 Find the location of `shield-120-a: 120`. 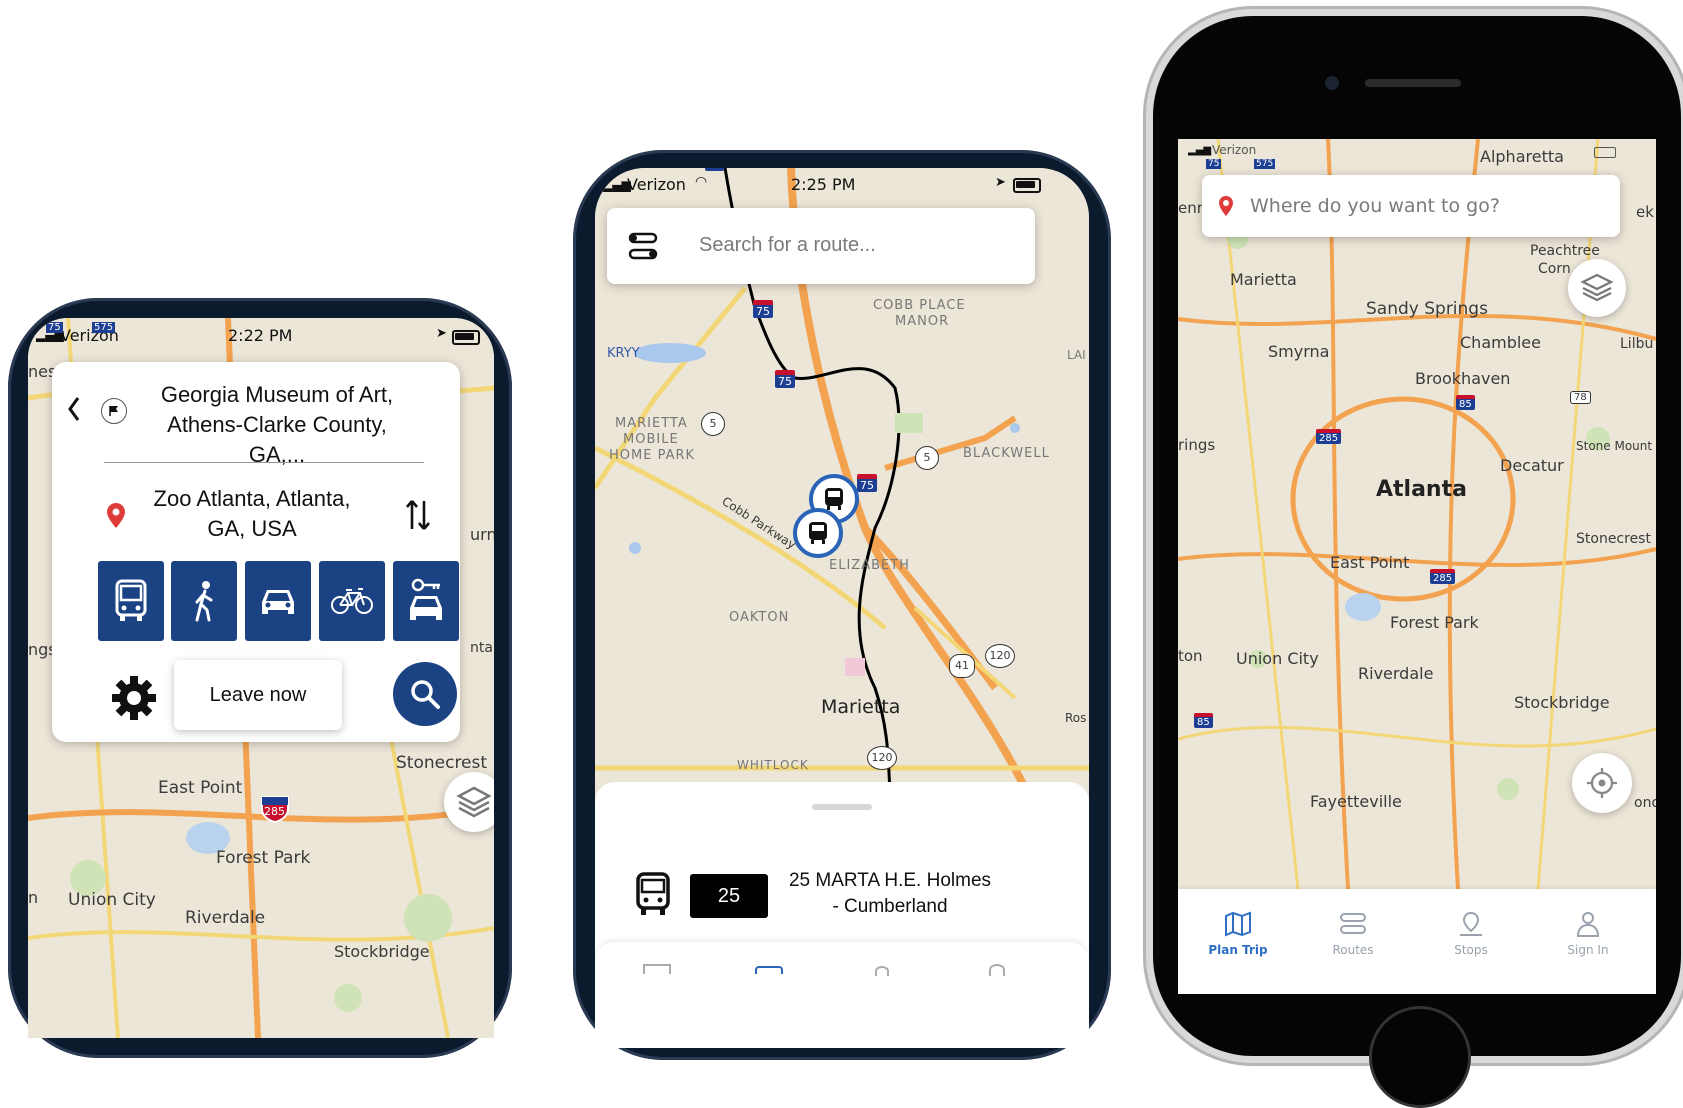

shield-120-a: 120 is located at coordinates (1000, 656).